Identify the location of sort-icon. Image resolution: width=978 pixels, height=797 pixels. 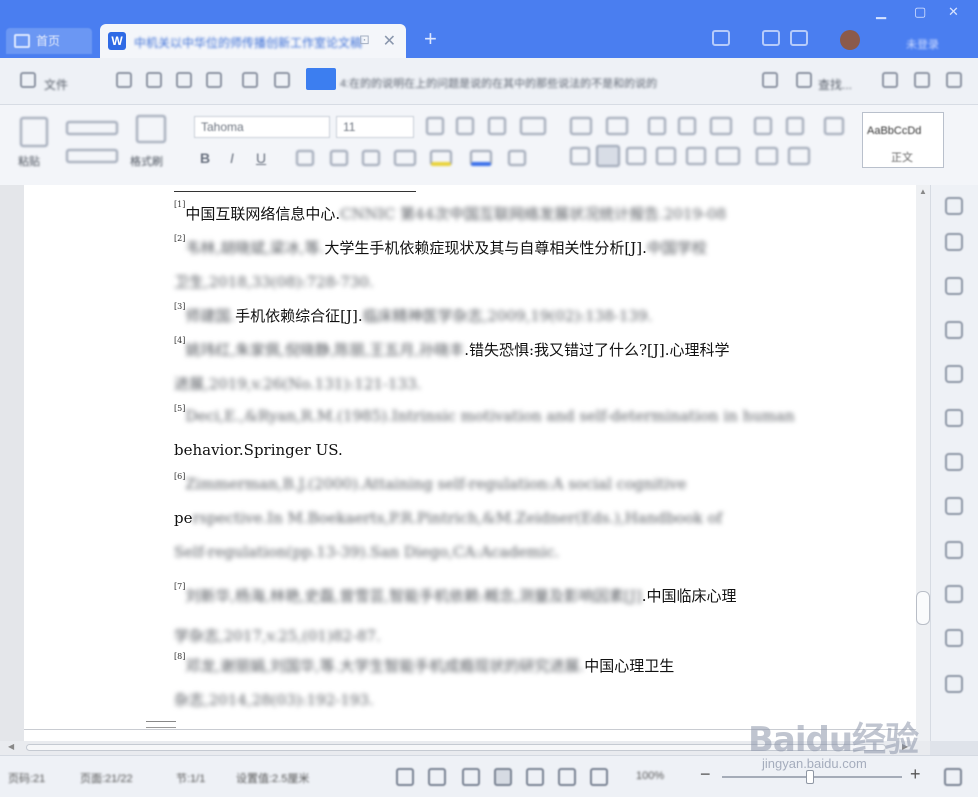
(763, 126).